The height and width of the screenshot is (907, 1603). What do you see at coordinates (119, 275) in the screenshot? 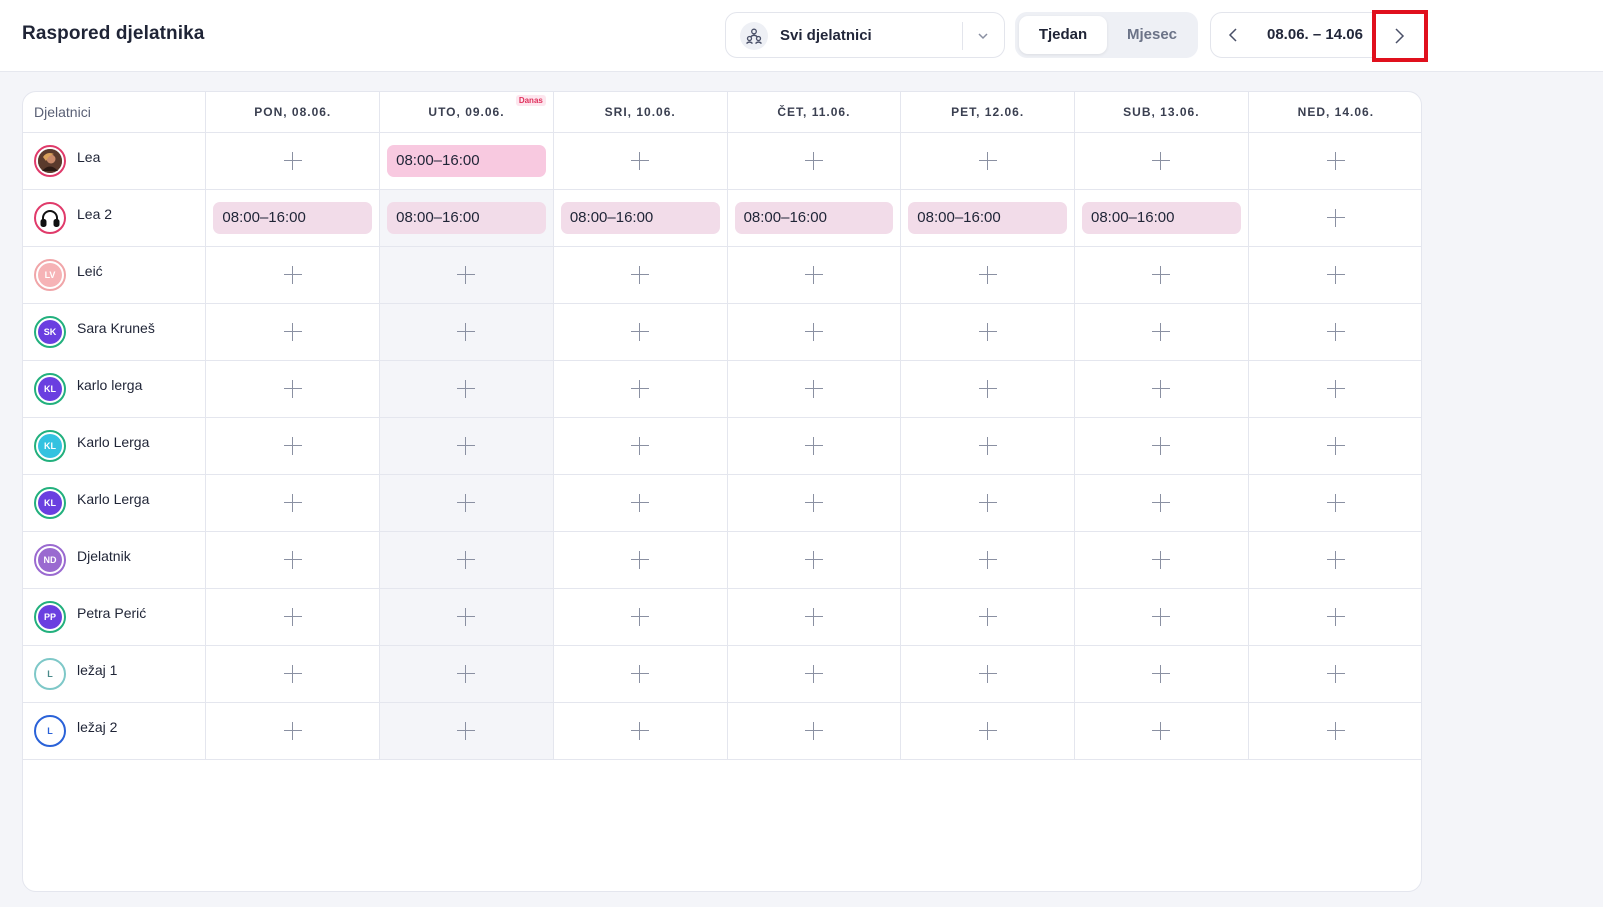
I see `employee-info: LV Leić` at bounding box center [119, 275].